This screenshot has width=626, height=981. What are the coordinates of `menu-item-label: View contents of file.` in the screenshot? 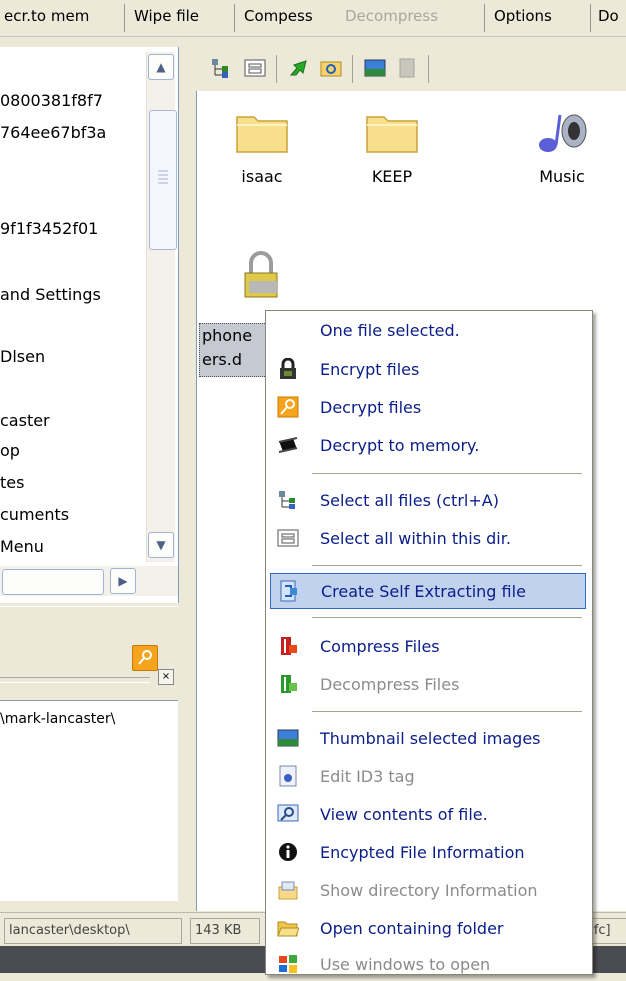 It's located at (404, 814).